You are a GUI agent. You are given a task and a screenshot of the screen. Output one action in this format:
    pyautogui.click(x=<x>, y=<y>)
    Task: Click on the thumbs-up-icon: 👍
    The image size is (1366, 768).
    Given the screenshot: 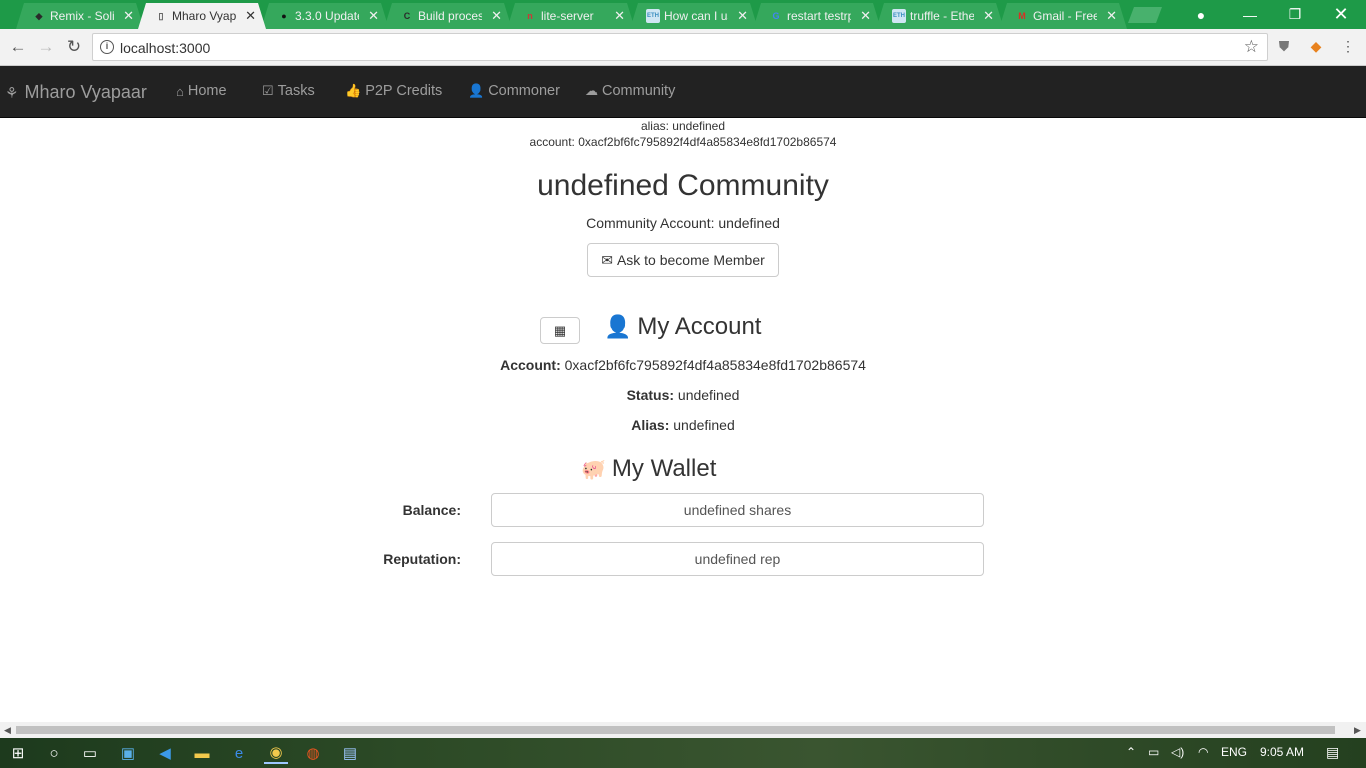 What is the action you would take?
    pyautogui.click(x=353, y=90)
    